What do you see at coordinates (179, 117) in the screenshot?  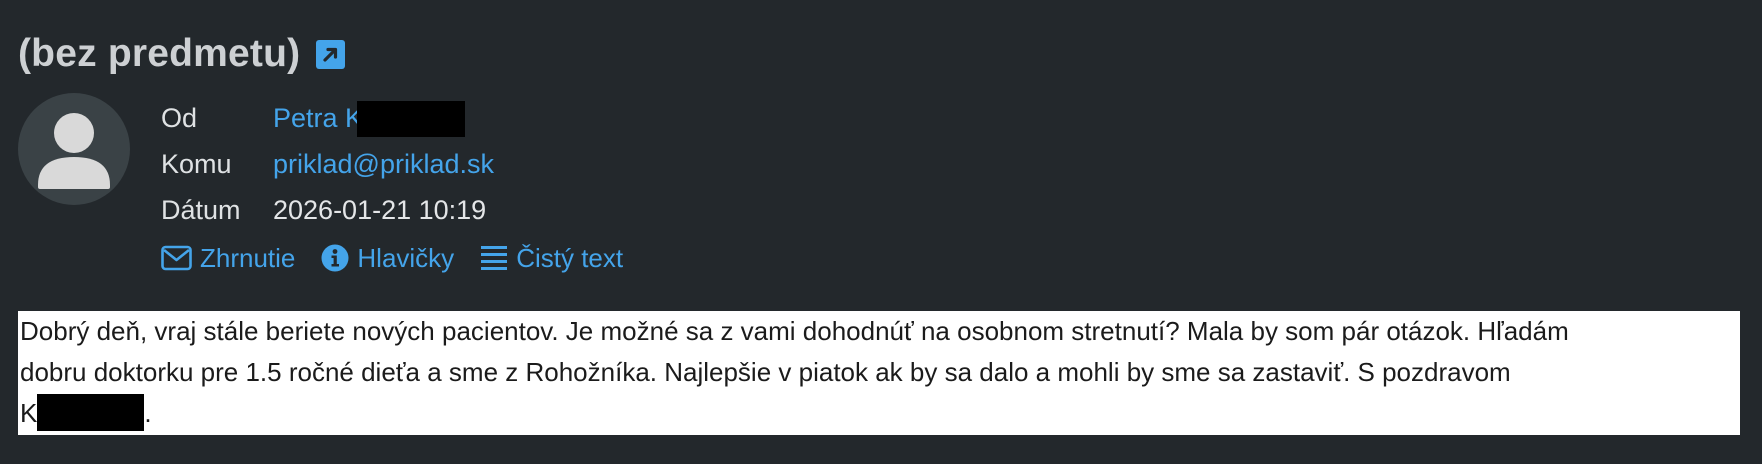 I see `from-label: Od` at bounding box center [179, 117].